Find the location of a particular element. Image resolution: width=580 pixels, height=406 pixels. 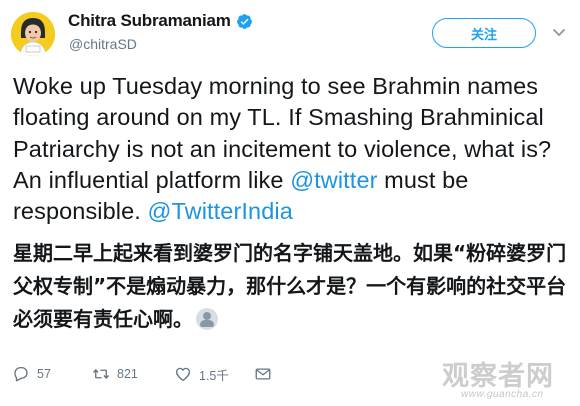

watermark-brand: 观察者网 is located at coordinates (498, 376).